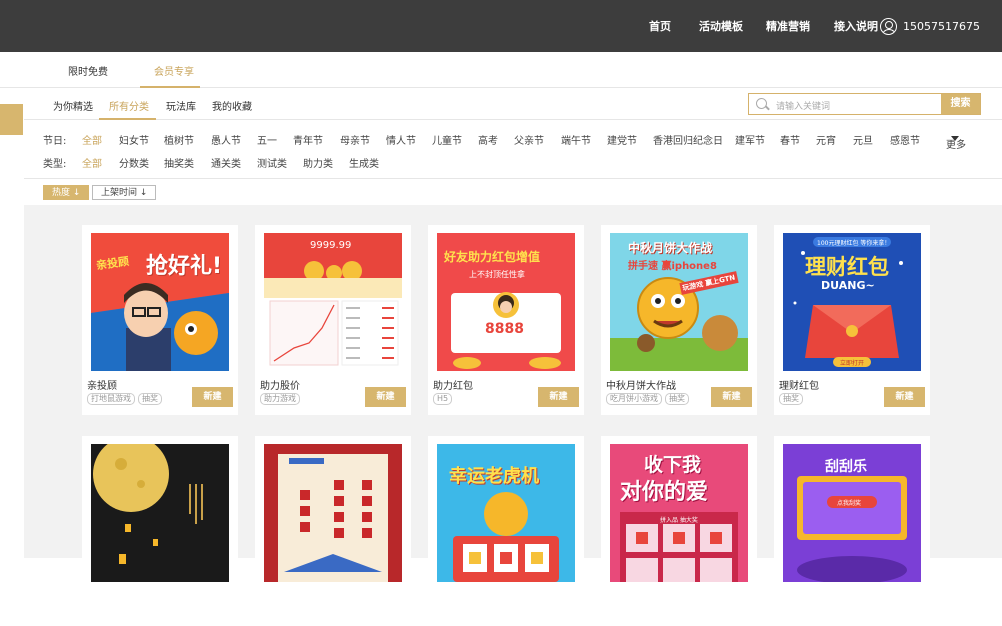 The width and height of the screenshot is (1002, 626). Describe the element at coordinates (847, 267) in the screenshot. I see `thumbnail-text: 理财红包` at that location.